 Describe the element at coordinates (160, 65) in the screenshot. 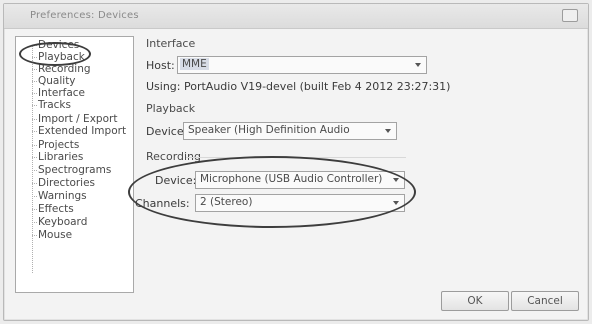

I see `host-label: Host:` at that location.